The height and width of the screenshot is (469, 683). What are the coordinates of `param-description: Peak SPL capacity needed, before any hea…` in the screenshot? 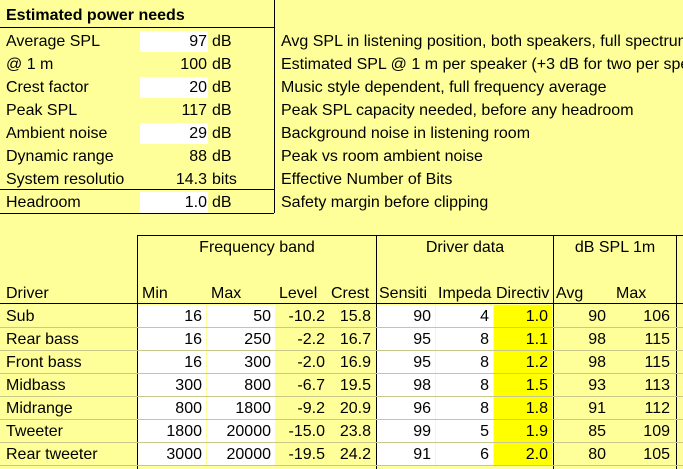 It's located at (457, 110).